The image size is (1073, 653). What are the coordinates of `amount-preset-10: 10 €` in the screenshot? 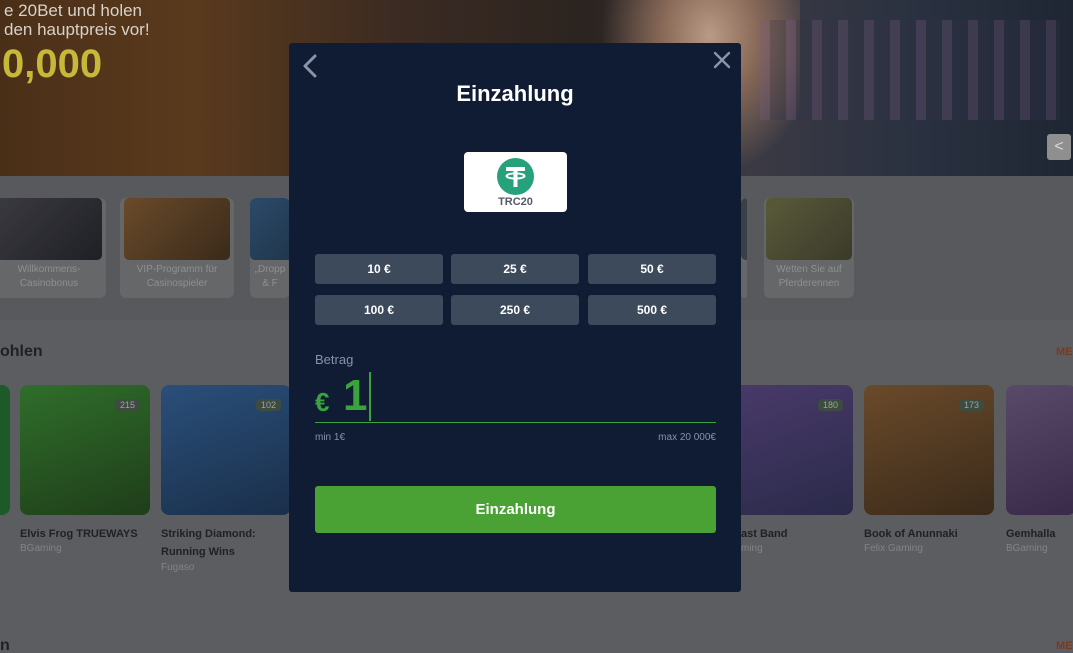 It's located at (379, 269).